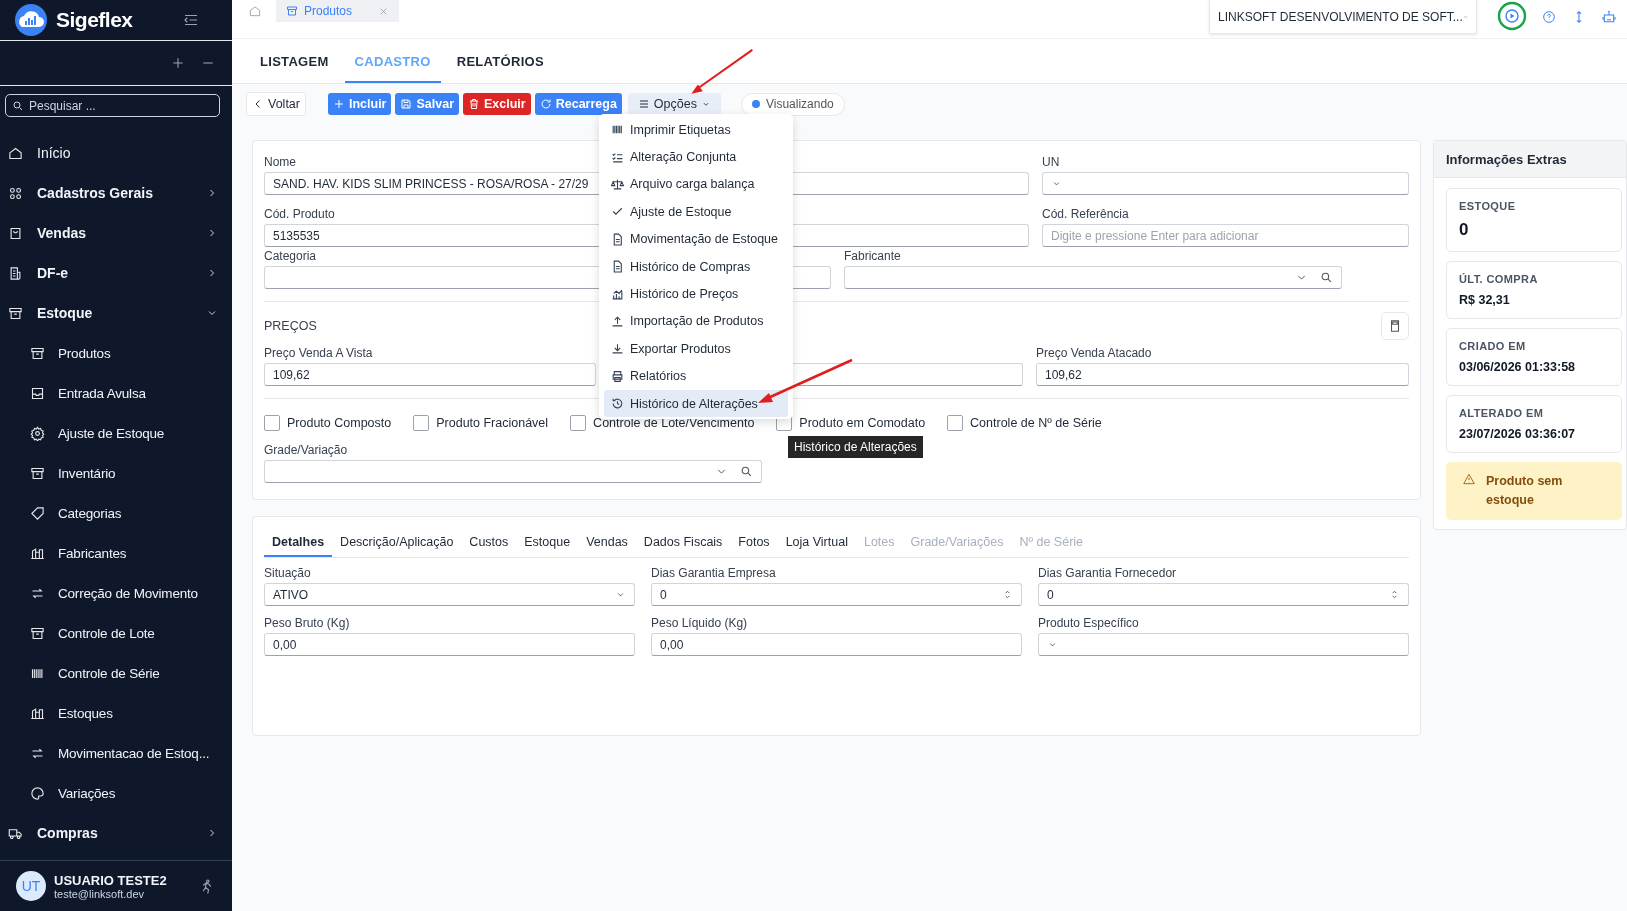 The width and height of the screenshot is (1627, 911). Describe the element at coordinates (696, 321) in the screenshot. I see `menu-item: Importação de Produtos` at that location.